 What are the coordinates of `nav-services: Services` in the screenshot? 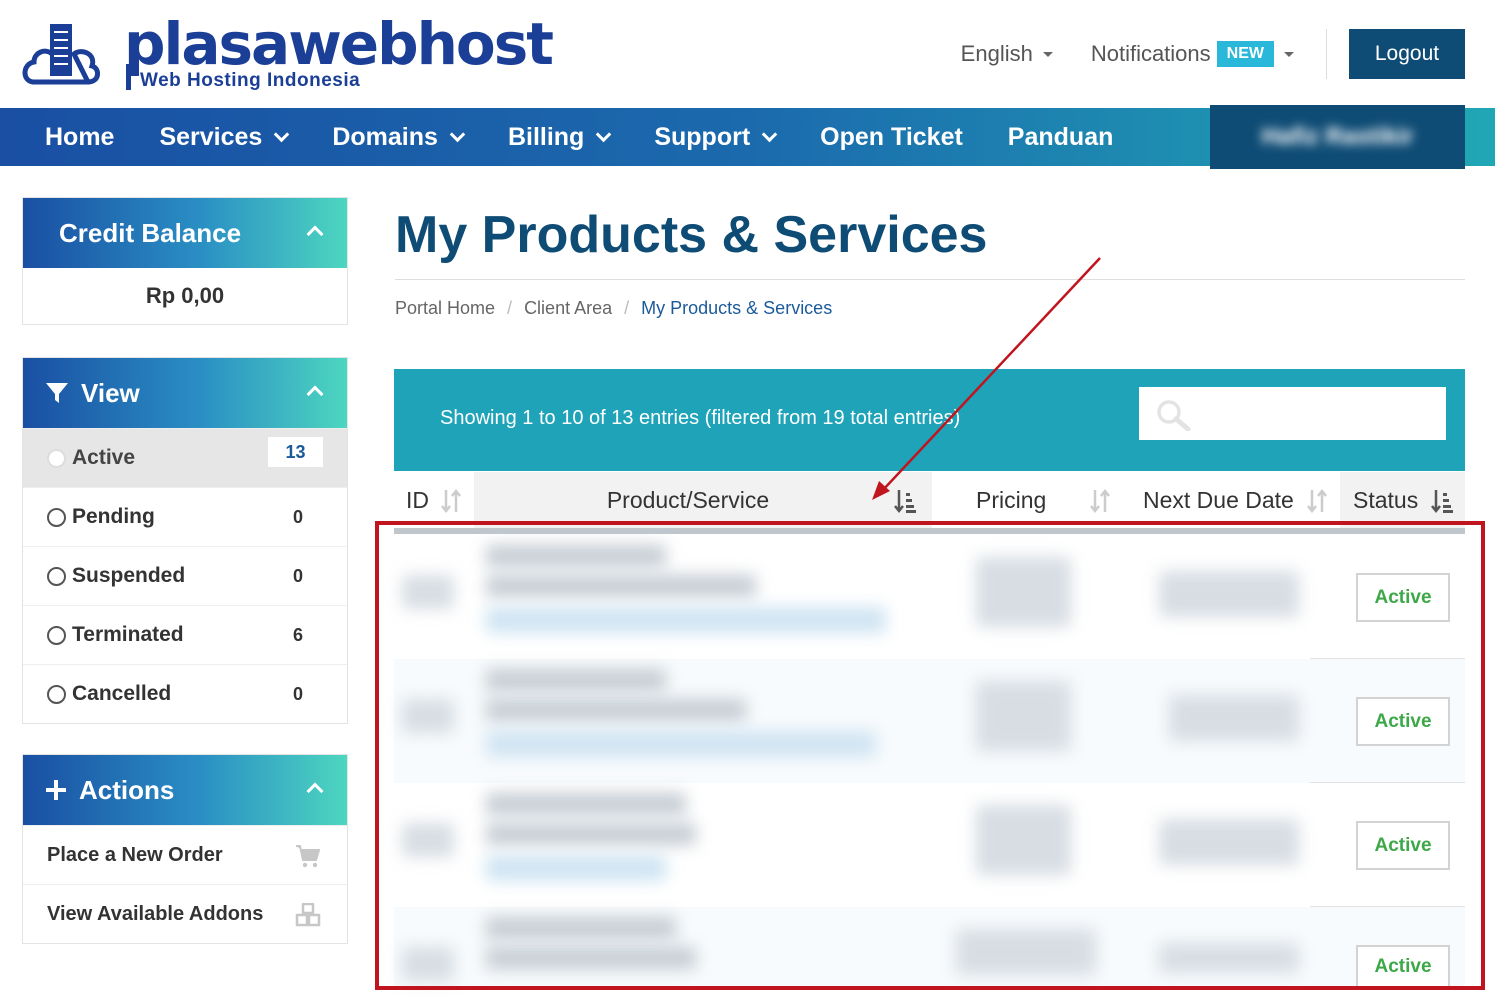 It's located at (224, 137).